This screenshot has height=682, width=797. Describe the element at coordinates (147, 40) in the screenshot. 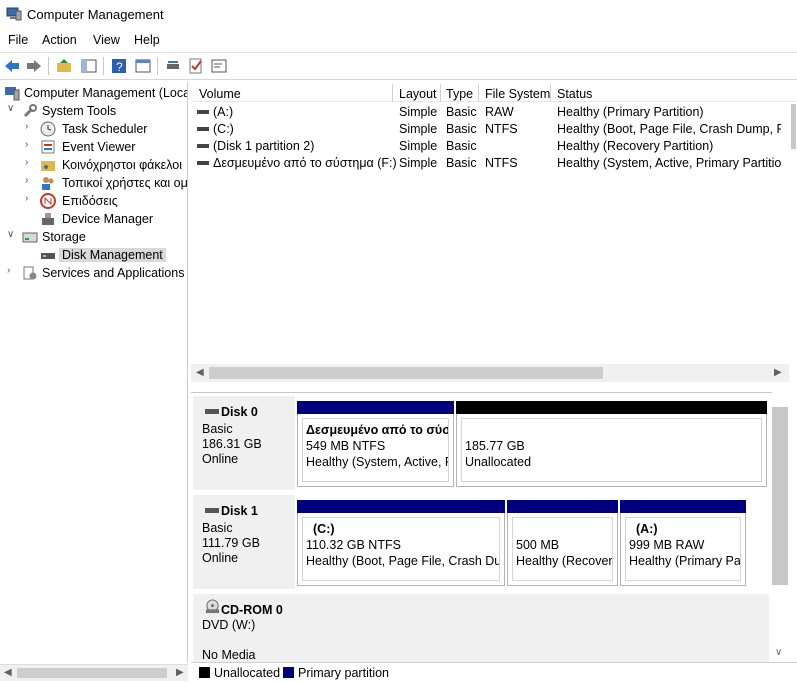

I see `menu-help: Help` at that location.